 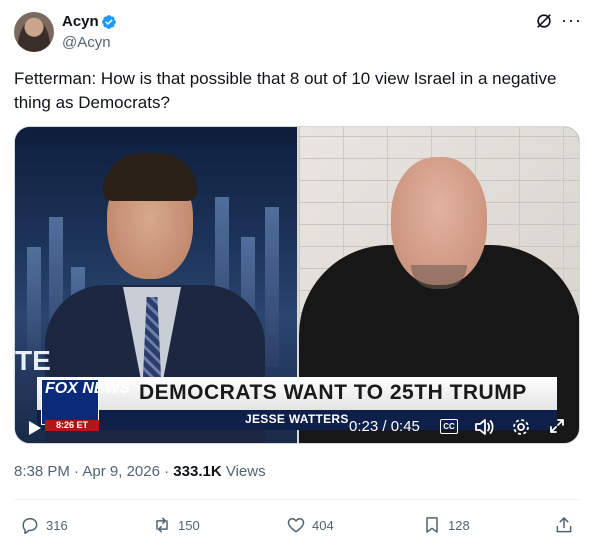 What do you see at coordinates (30, 526) in the screenshot?
I see `reply-icon` at bounding box center [30, 526].